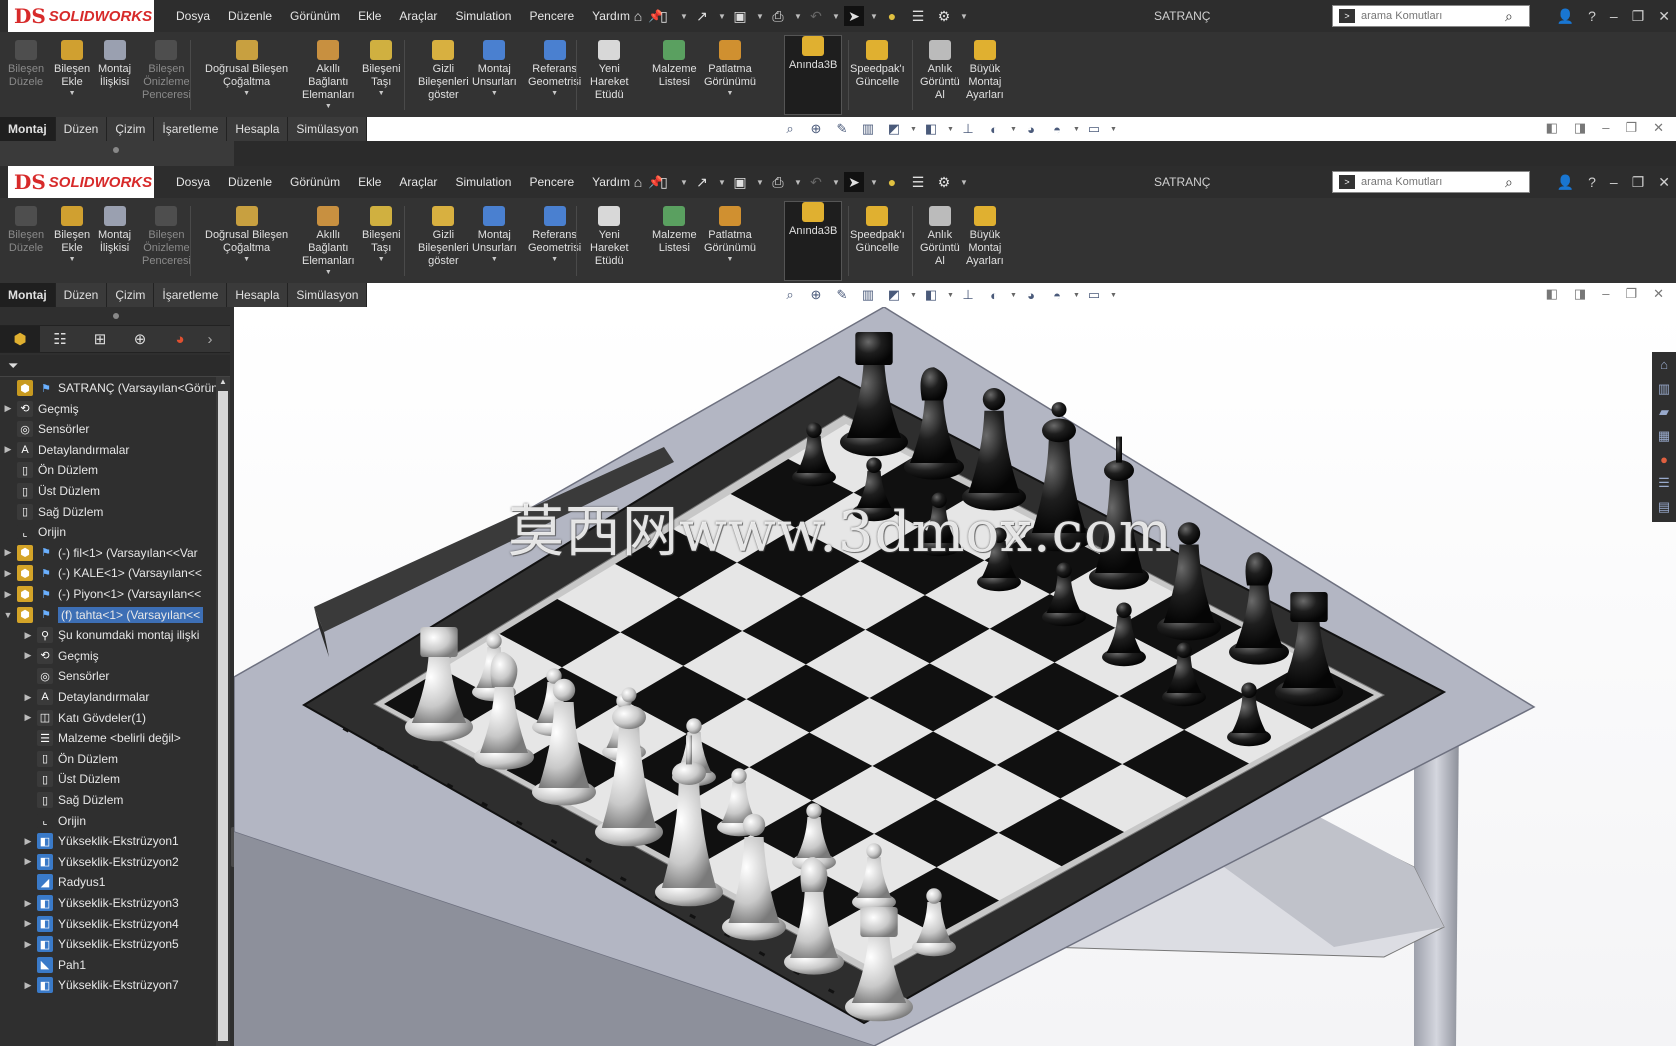 The image size is (1676, 1046). I want to click on open-icon: ↗, so click(702, 16).